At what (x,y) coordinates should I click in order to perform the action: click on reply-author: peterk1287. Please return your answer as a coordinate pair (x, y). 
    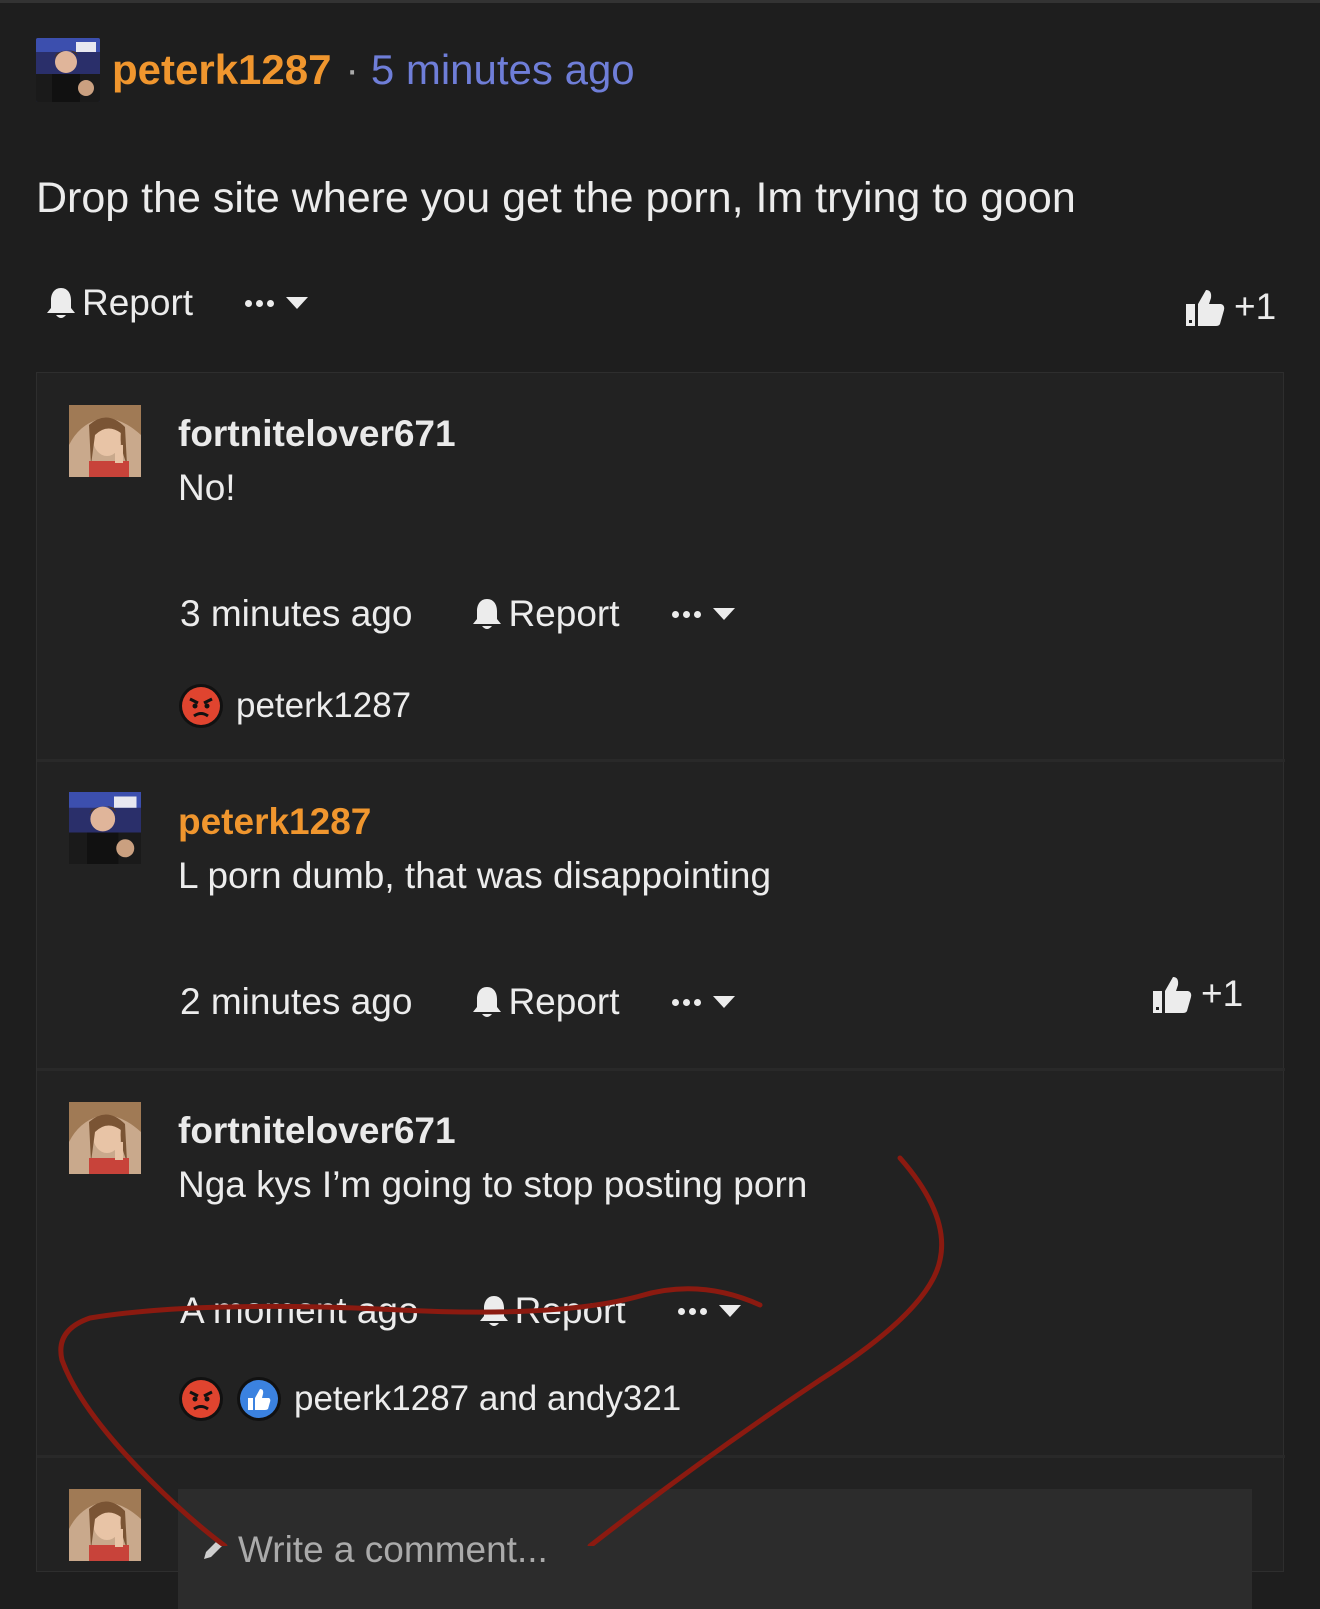
    Looking at the image, I should click on (274, 822).